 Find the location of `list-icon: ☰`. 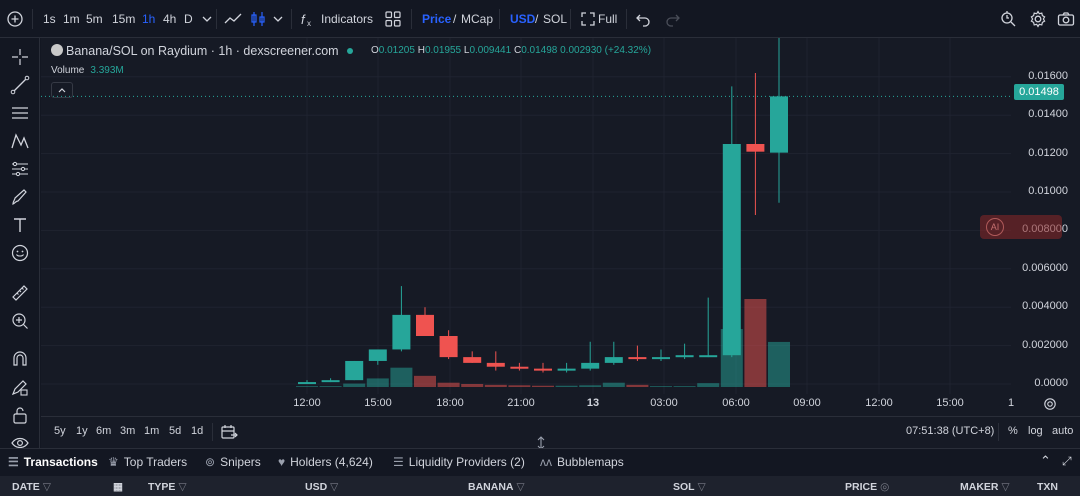

list-icon: ☰ is located at coordinates (398, 462).